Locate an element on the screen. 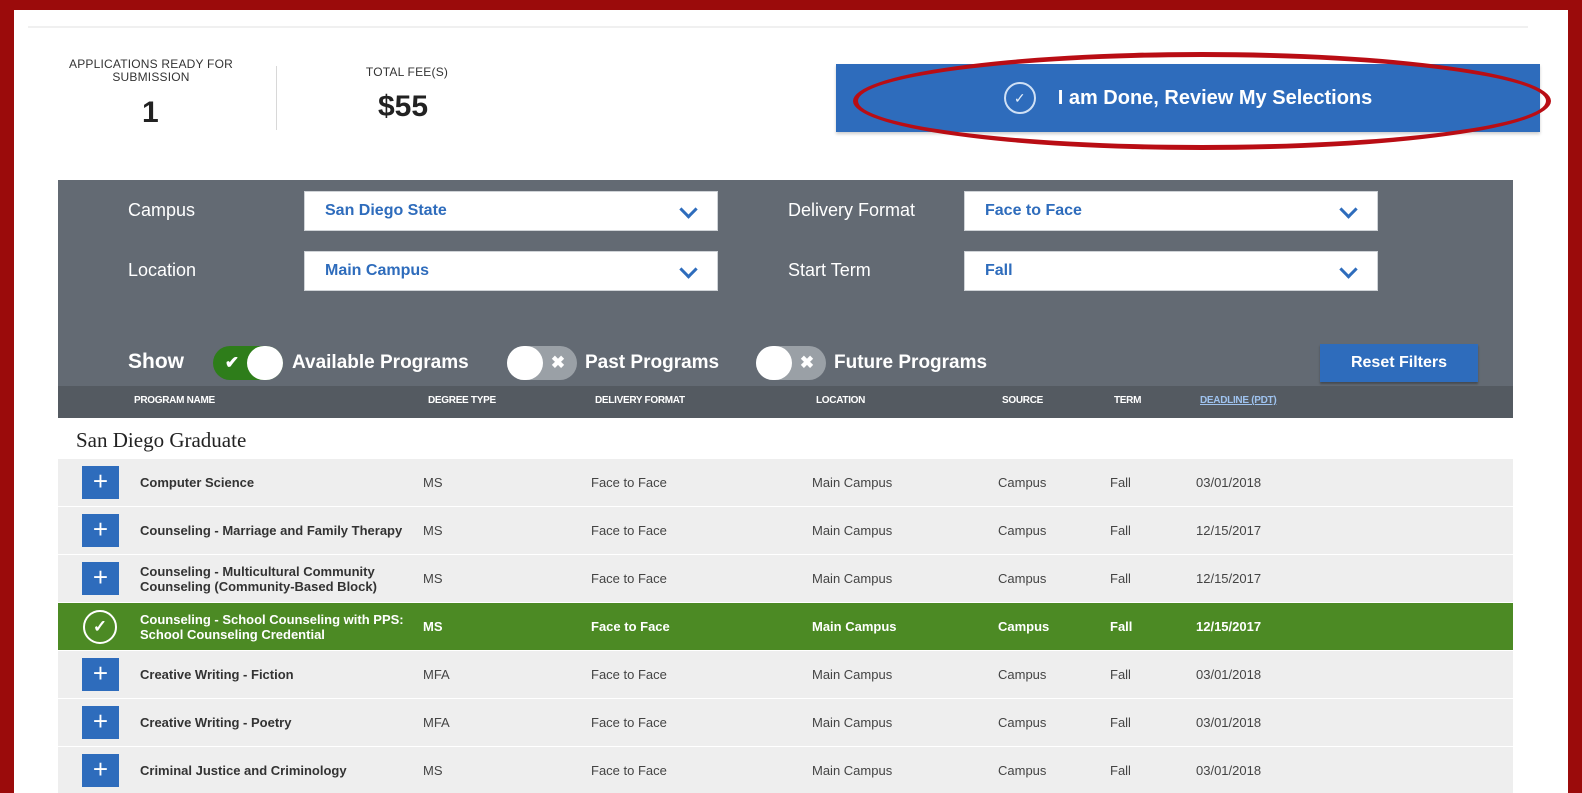 The height and width of the screenshot is (793, 1582). applications-ready-label: APPLICATIONS READY FOR SUBMISSION is located at coordinates (151, 70).